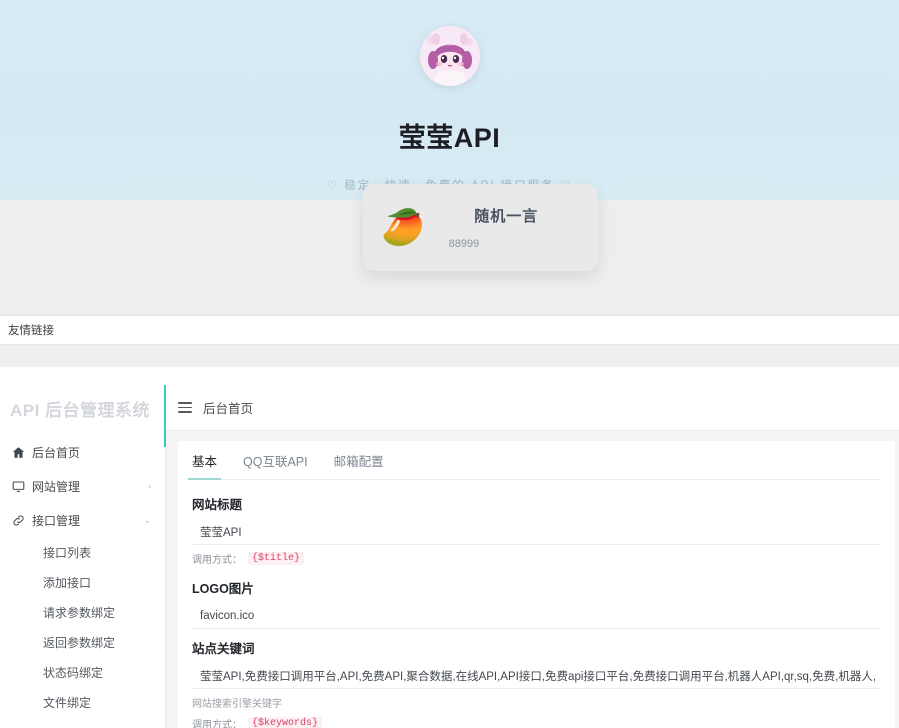 The width and height of the screenshot is (899, 728). What do you see at coordinates (536, 532) in the screenshot?
I see `site-title-input: 莹莹API` at bounding box center [536, 532].